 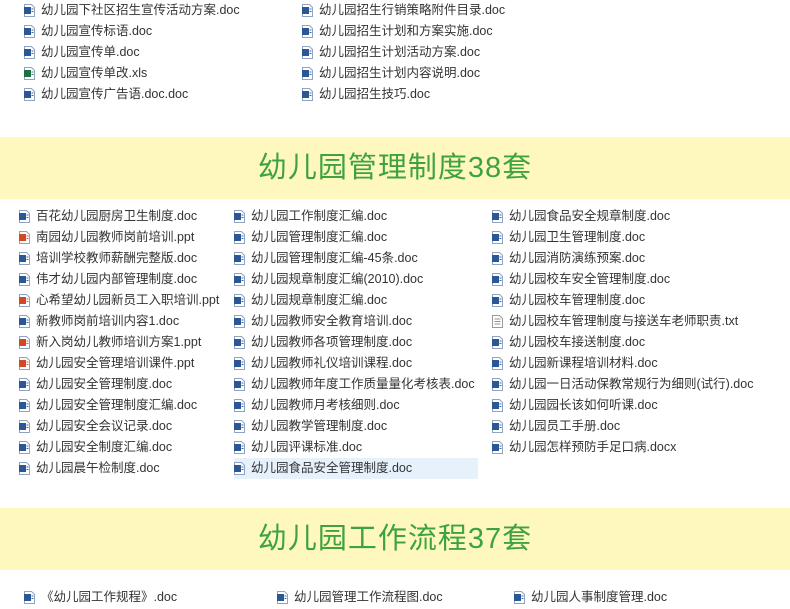 What do you see at coordinates (599, 597) in the screenshot?
I see `file-name: 幼儿园人事制度管理.doc` at bounding box center [599, 597].